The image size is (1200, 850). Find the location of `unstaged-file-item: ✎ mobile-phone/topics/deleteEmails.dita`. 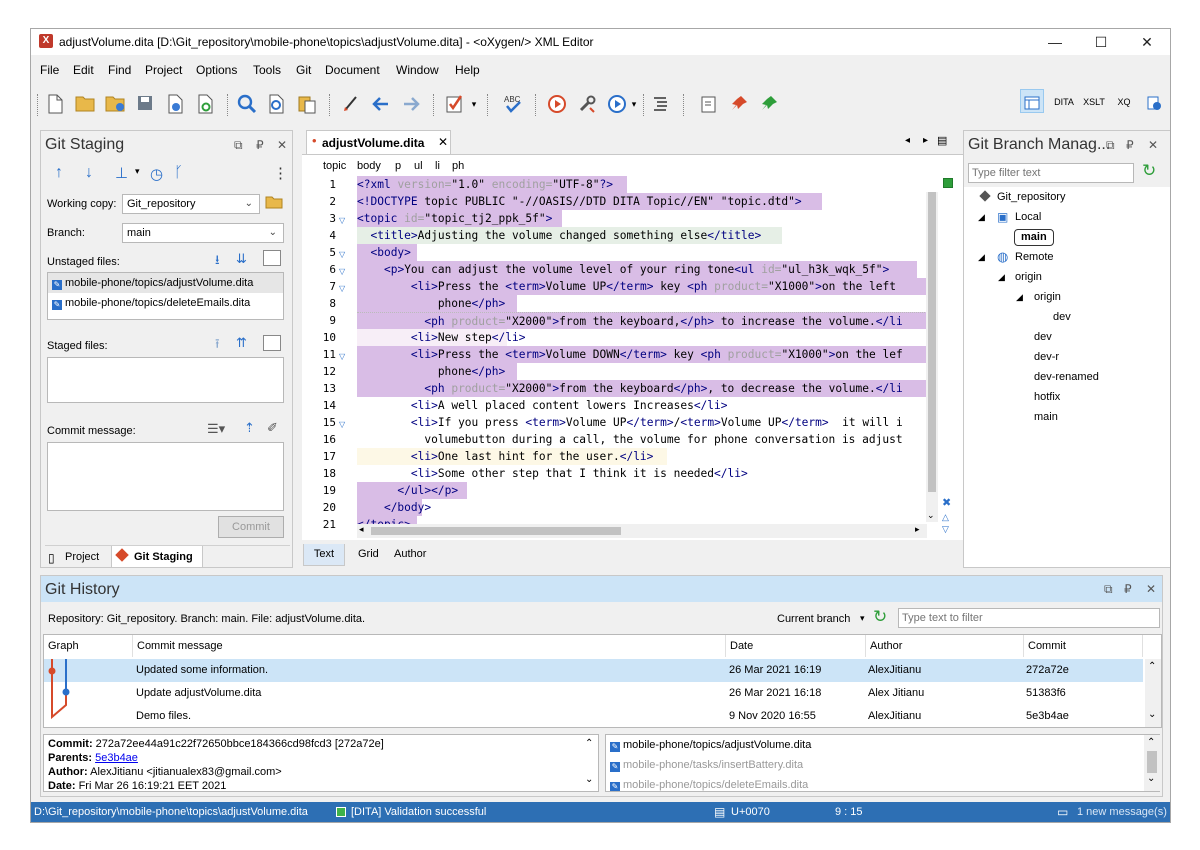

unstaged-file-item: ✎ mobile-phone/topics/deleteEmails.dita is located at coordinates (165, 303).